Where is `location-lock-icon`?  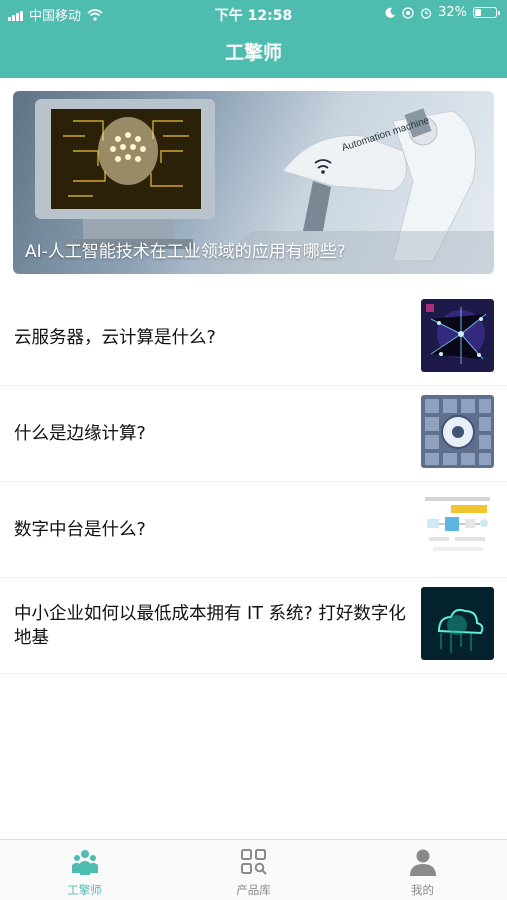
location-lock-icon is located at coordinates (408, 12).